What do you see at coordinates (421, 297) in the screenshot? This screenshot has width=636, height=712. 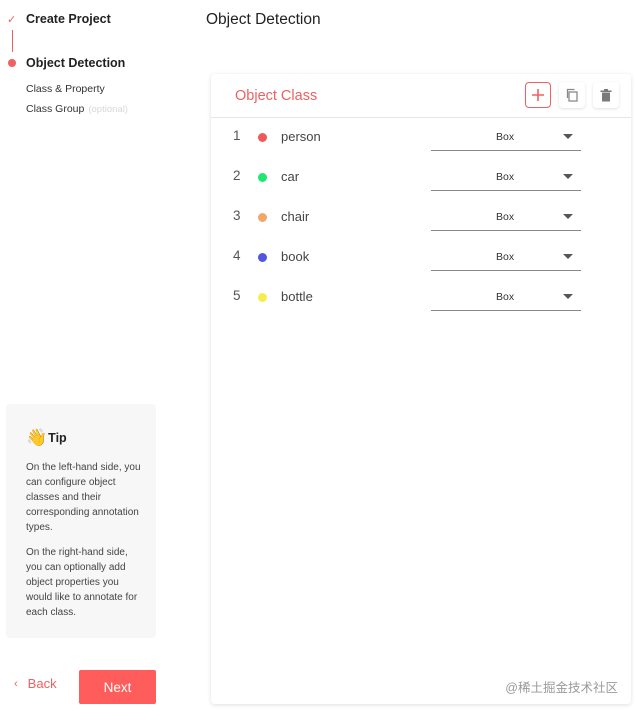 I see `class-row: 5 bottle Box` at bounding box center [421, 297].